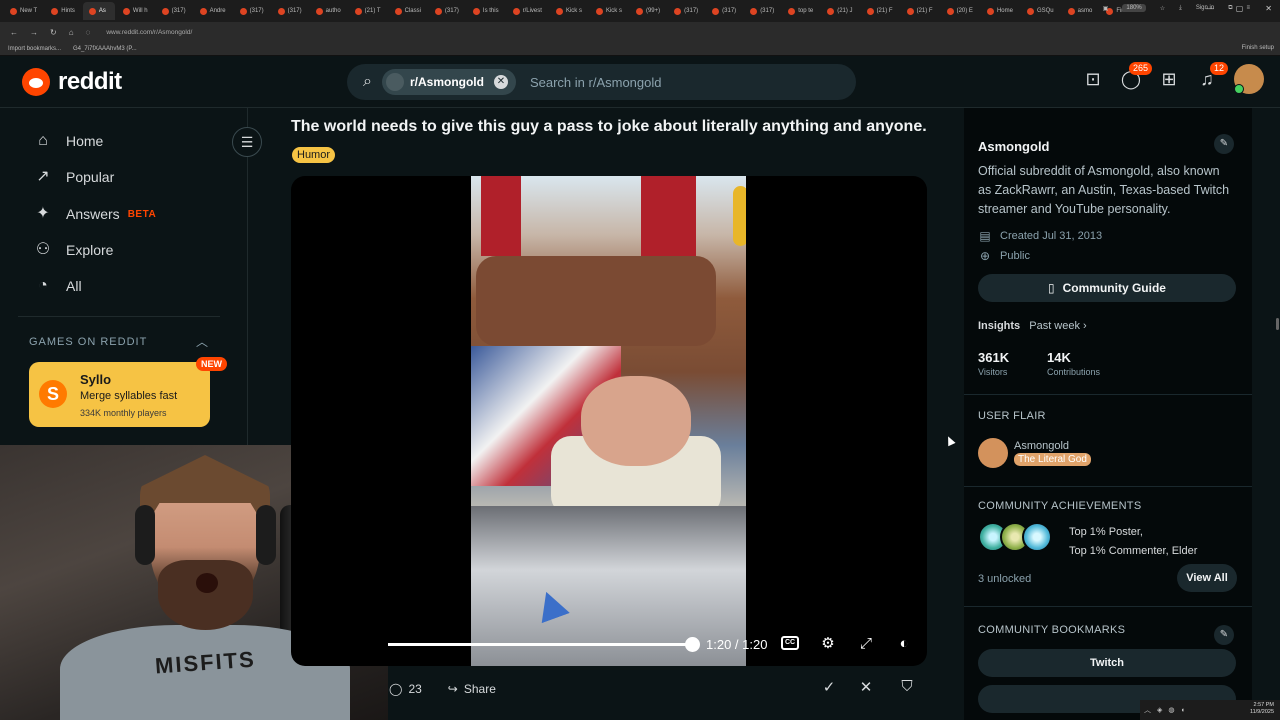  Describe the element at coordinates (1262, 709) in the screenshot. I see `clock: 2:57 PM 11/9/2025` at that location.